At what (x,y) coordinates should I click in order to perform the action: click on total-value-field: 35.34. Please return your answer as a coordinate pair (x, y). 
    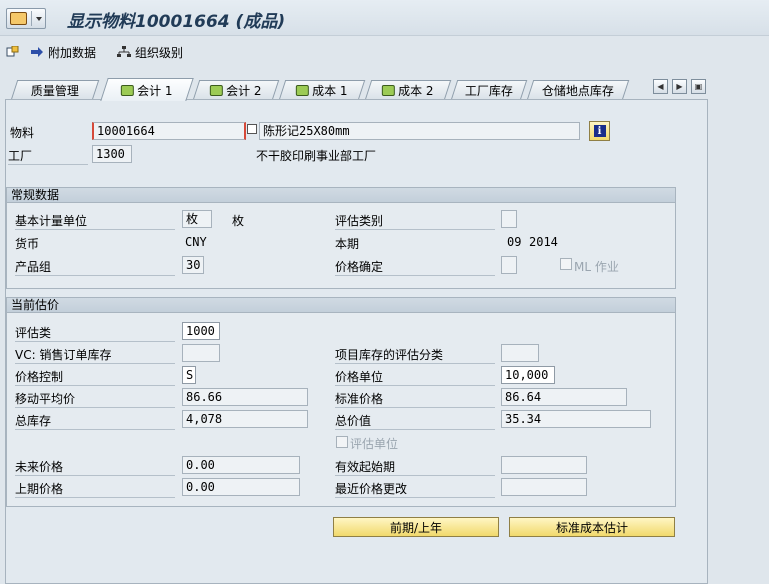
    Looking at the image, I should click on (576, 419).